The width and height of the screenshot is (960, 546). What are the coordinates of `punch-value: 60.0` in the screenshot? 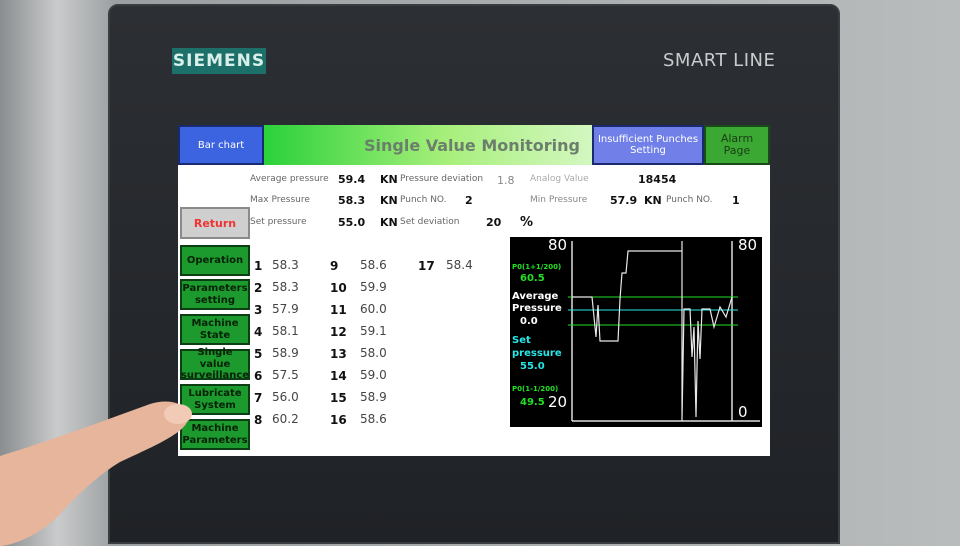 It's located at (373, 309).